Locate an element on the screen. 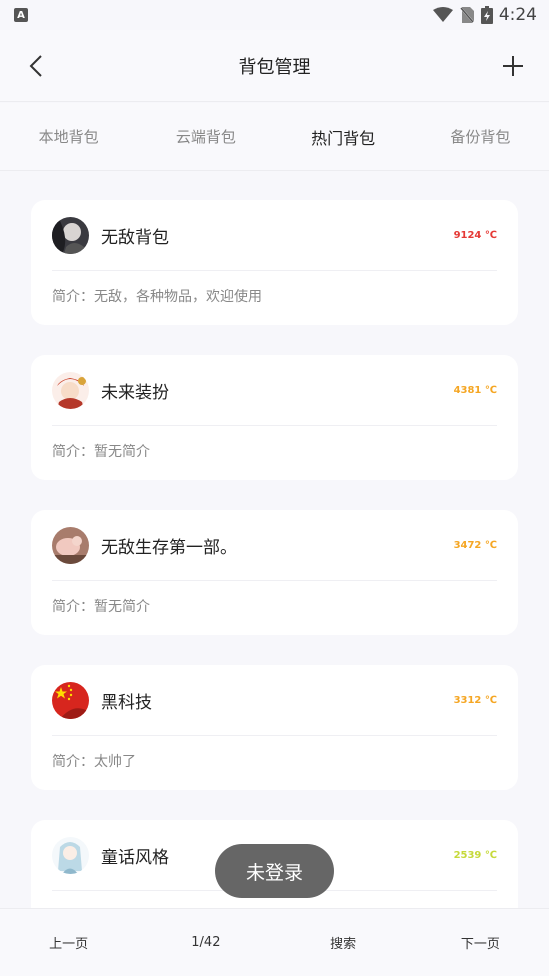 The height and width of the screenshot is (976, 549). list-item: 未来装扮 4381 ℃ 简介：暂无简介 is located at coordinates (274, 417).